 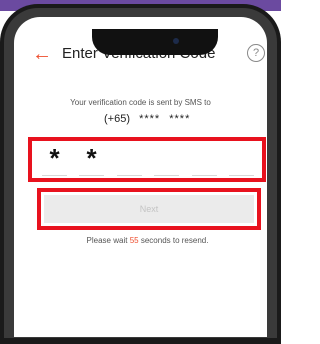 What do you see at coordinates (107, 240) in the screenshot?
I see `resend-prefix: Please wait` at bounding box center [107, 240].